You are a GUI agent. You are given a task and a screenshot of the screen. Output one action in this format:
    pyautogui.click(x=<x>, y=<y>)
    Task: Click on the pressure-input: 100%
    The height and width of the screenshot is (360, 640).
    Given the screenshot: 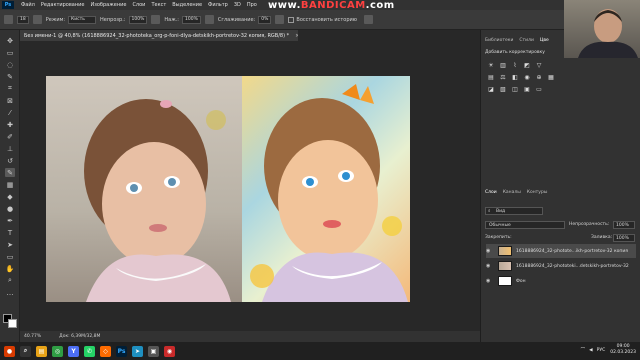 What is the action you would take?
    pyautogui.click(x=191, y=19)
    